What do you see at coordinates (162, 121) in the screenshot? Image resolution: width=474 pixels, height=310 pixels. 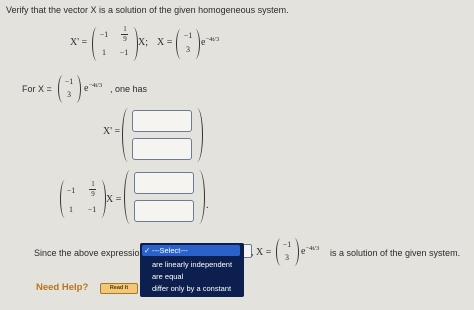 I see `xprime-input-top` at bounding box center [162, 121].